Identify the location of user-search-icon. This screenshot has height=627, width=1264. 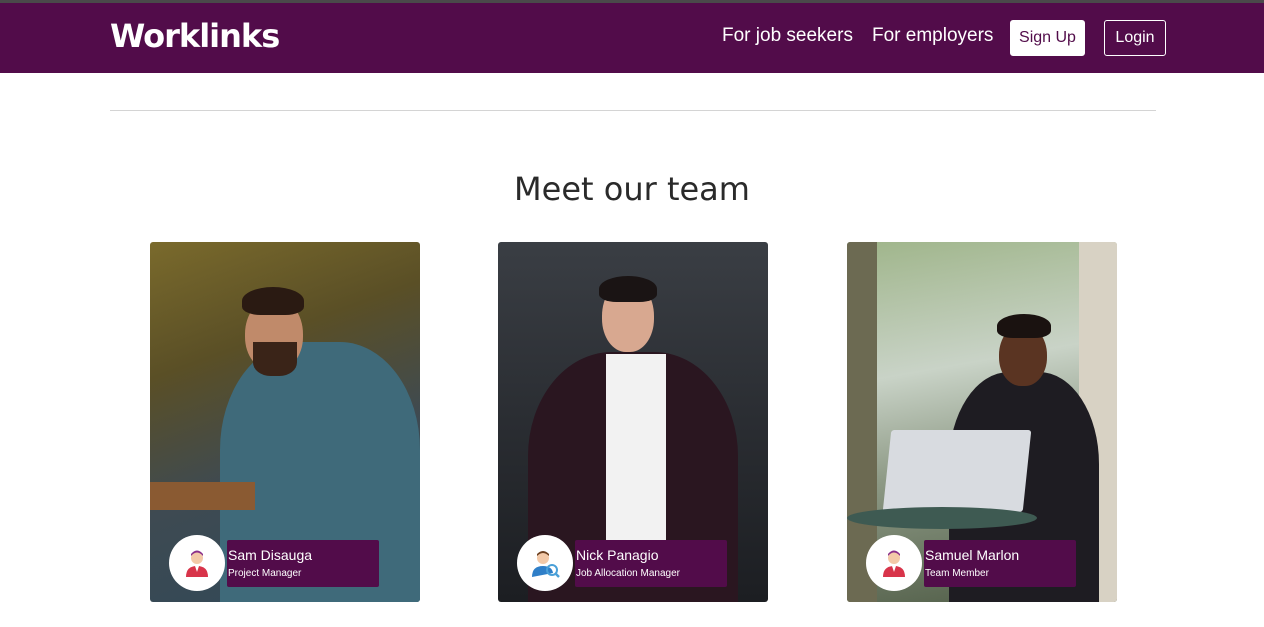
(545, 563).